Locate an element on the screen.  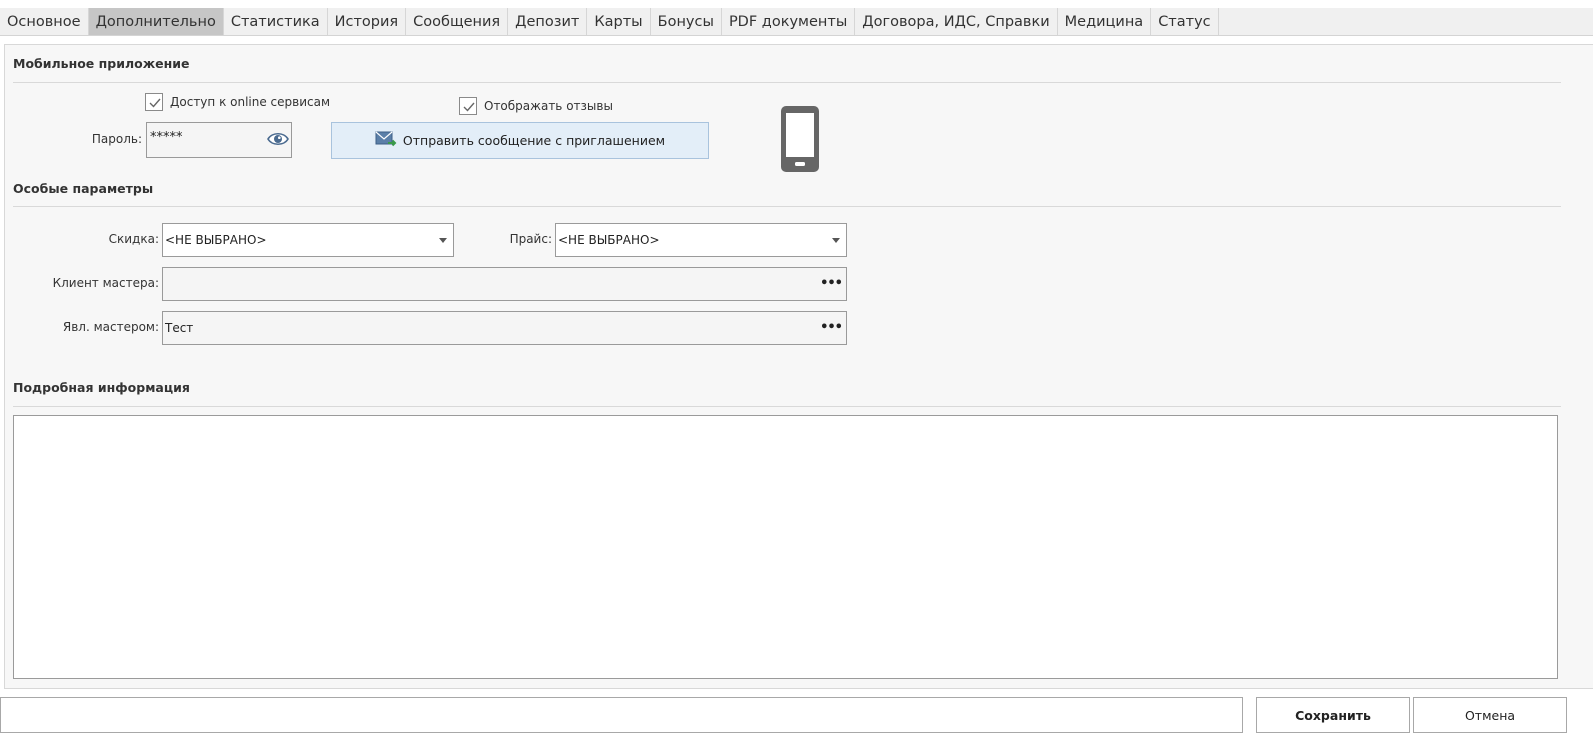
mobile-phone-icon is located at coordinates (800, 140).